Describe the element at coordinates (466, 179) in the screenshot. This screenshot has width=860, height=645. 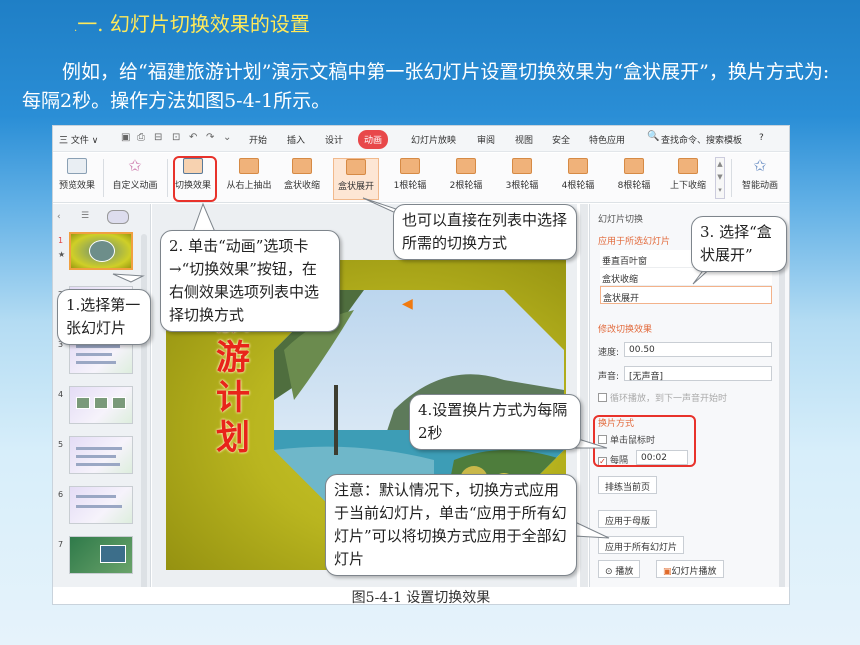
I see `effect-wheel-2: 2根轮辐` at that location.